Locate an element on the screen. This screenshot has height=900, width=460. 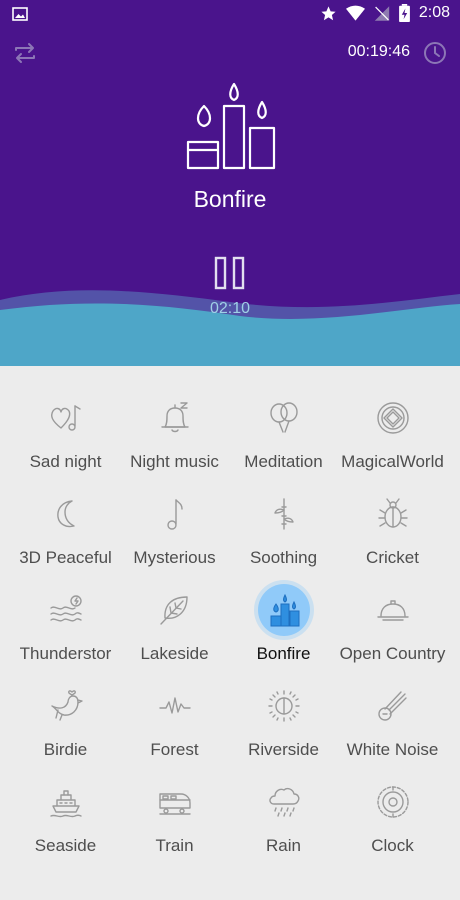
sound-item-3d-peaceful: 3D Peaceful is located at coordinates (65, 514).